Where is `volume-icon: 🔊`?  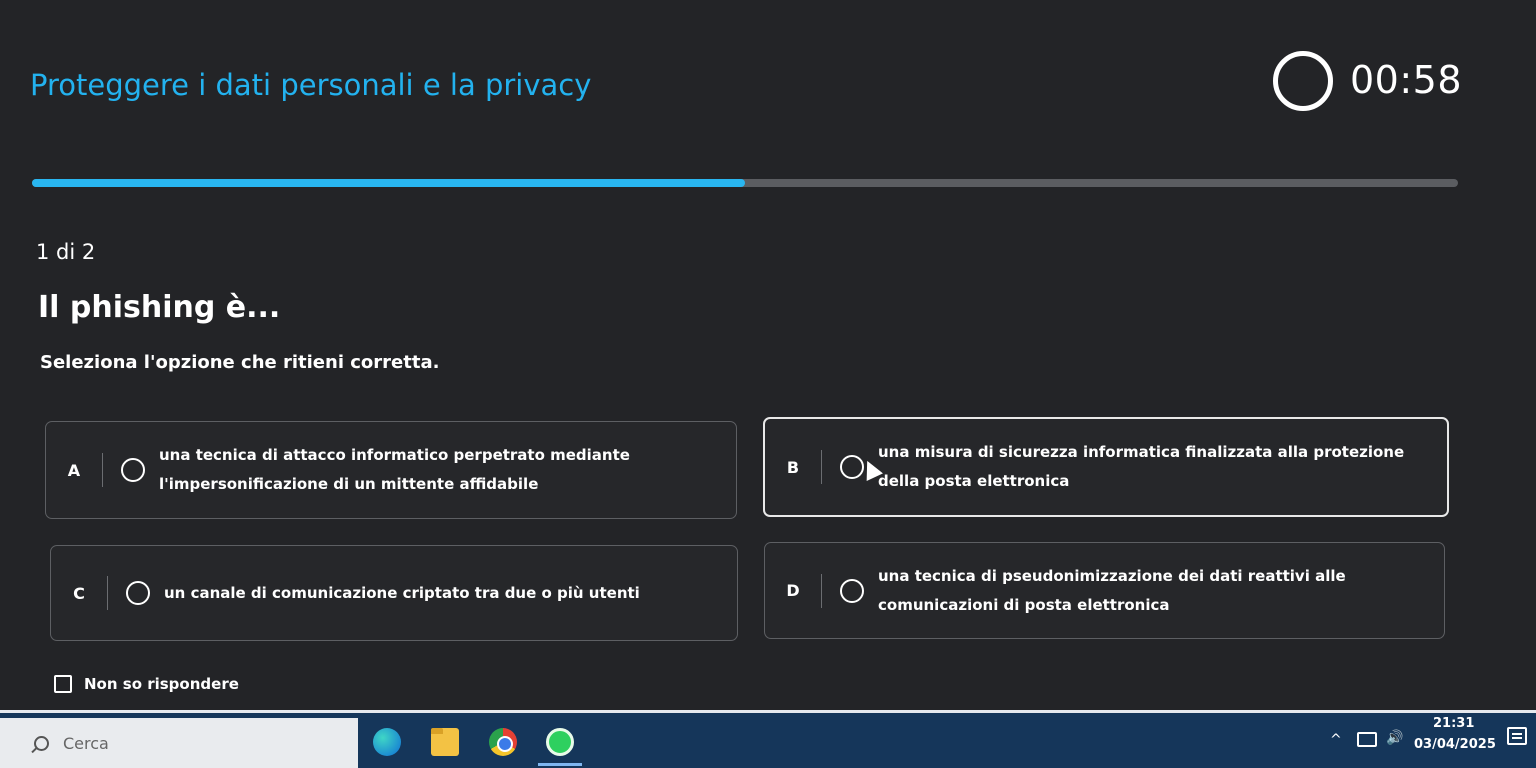 volume-icon: 🔊 is located at coordinates (1394, 738).